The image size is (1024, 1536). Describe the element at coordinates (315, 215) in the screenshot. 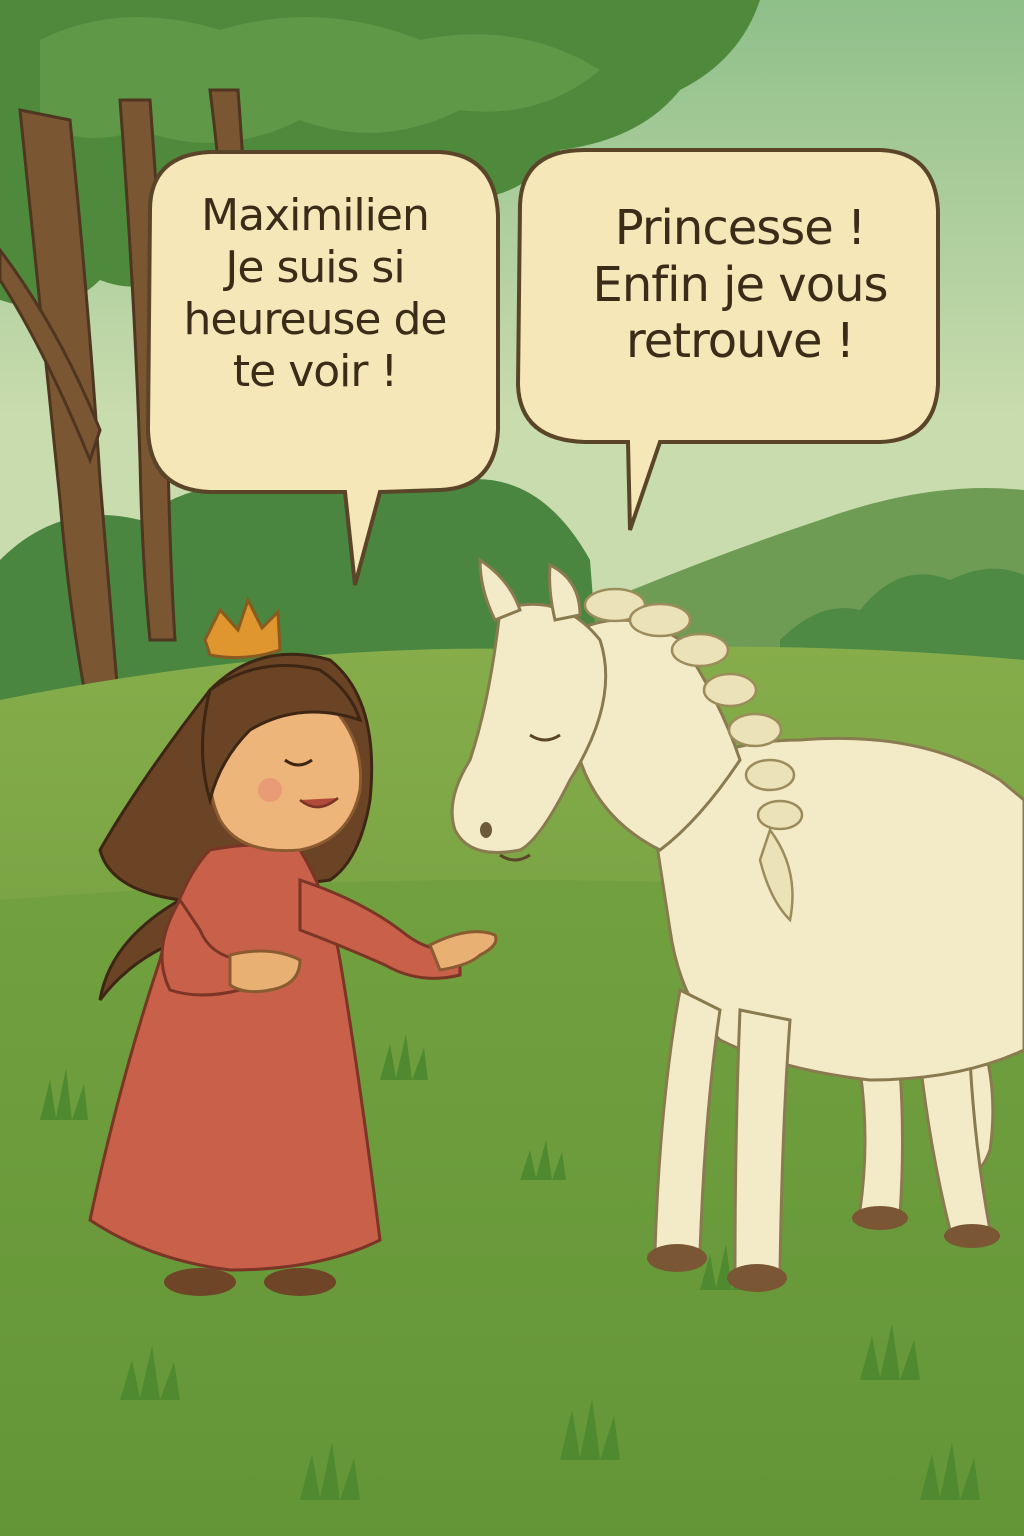

I see `speech-line: Maximilien` at that location.